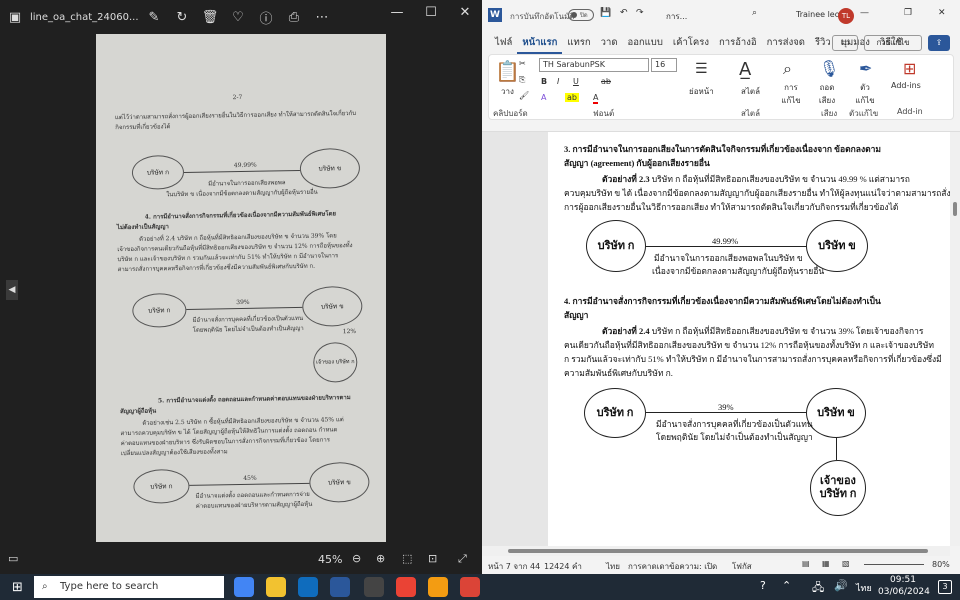 The image size is (960, 600). What do you see at coordinates (266, 17) in the screenshot?
I see `info-icon: ⓘ` at bounding box center [266, 17].